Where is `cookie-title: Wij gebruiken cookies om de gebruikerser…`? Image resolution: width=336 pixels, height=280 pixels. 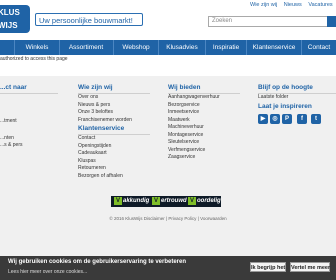 cookie-title: Wij gebruiken cookies om de gebruikerser… is located at coordinates (97, 262).